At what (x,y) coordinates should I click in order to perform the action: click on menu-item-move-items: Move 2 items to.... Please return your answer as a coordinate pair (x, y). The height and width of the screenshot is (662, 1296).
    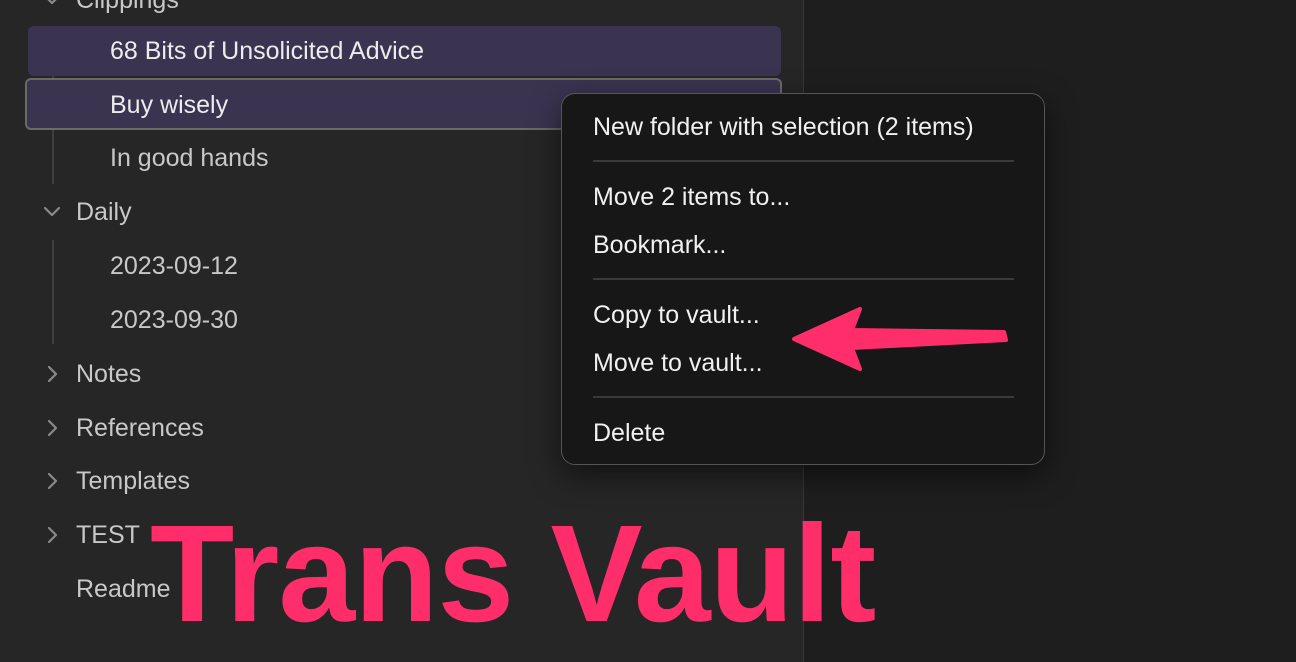
    Looking at the image, I should click on (691, 197).